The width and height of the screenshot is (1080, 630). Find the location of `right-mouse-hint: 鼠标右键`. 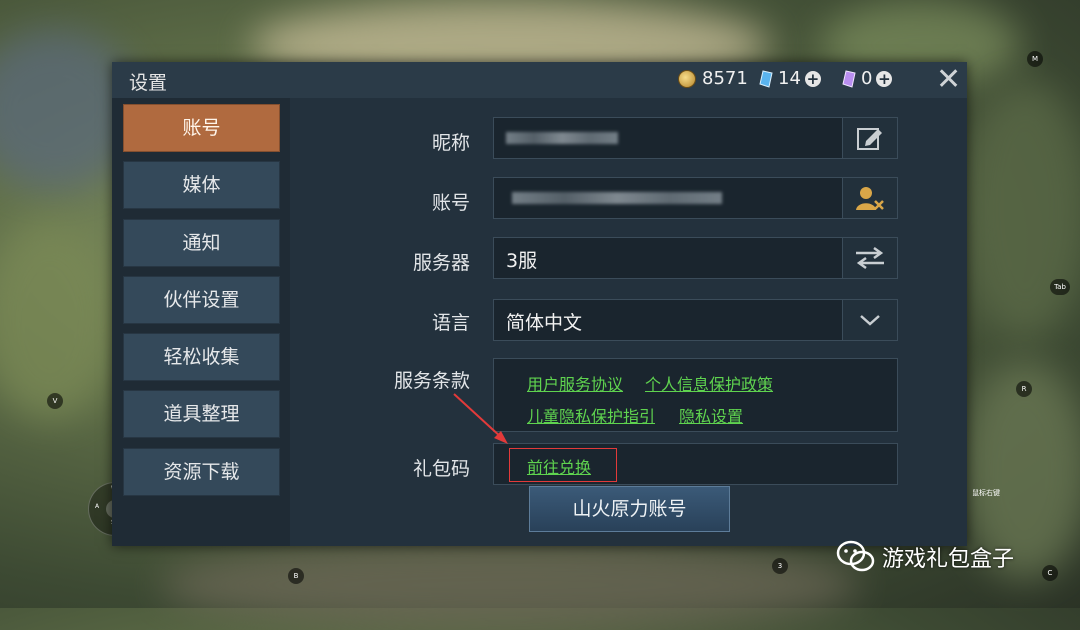

right-mouse-hint: 鼠标右键 is located at coordinates (986, 493).